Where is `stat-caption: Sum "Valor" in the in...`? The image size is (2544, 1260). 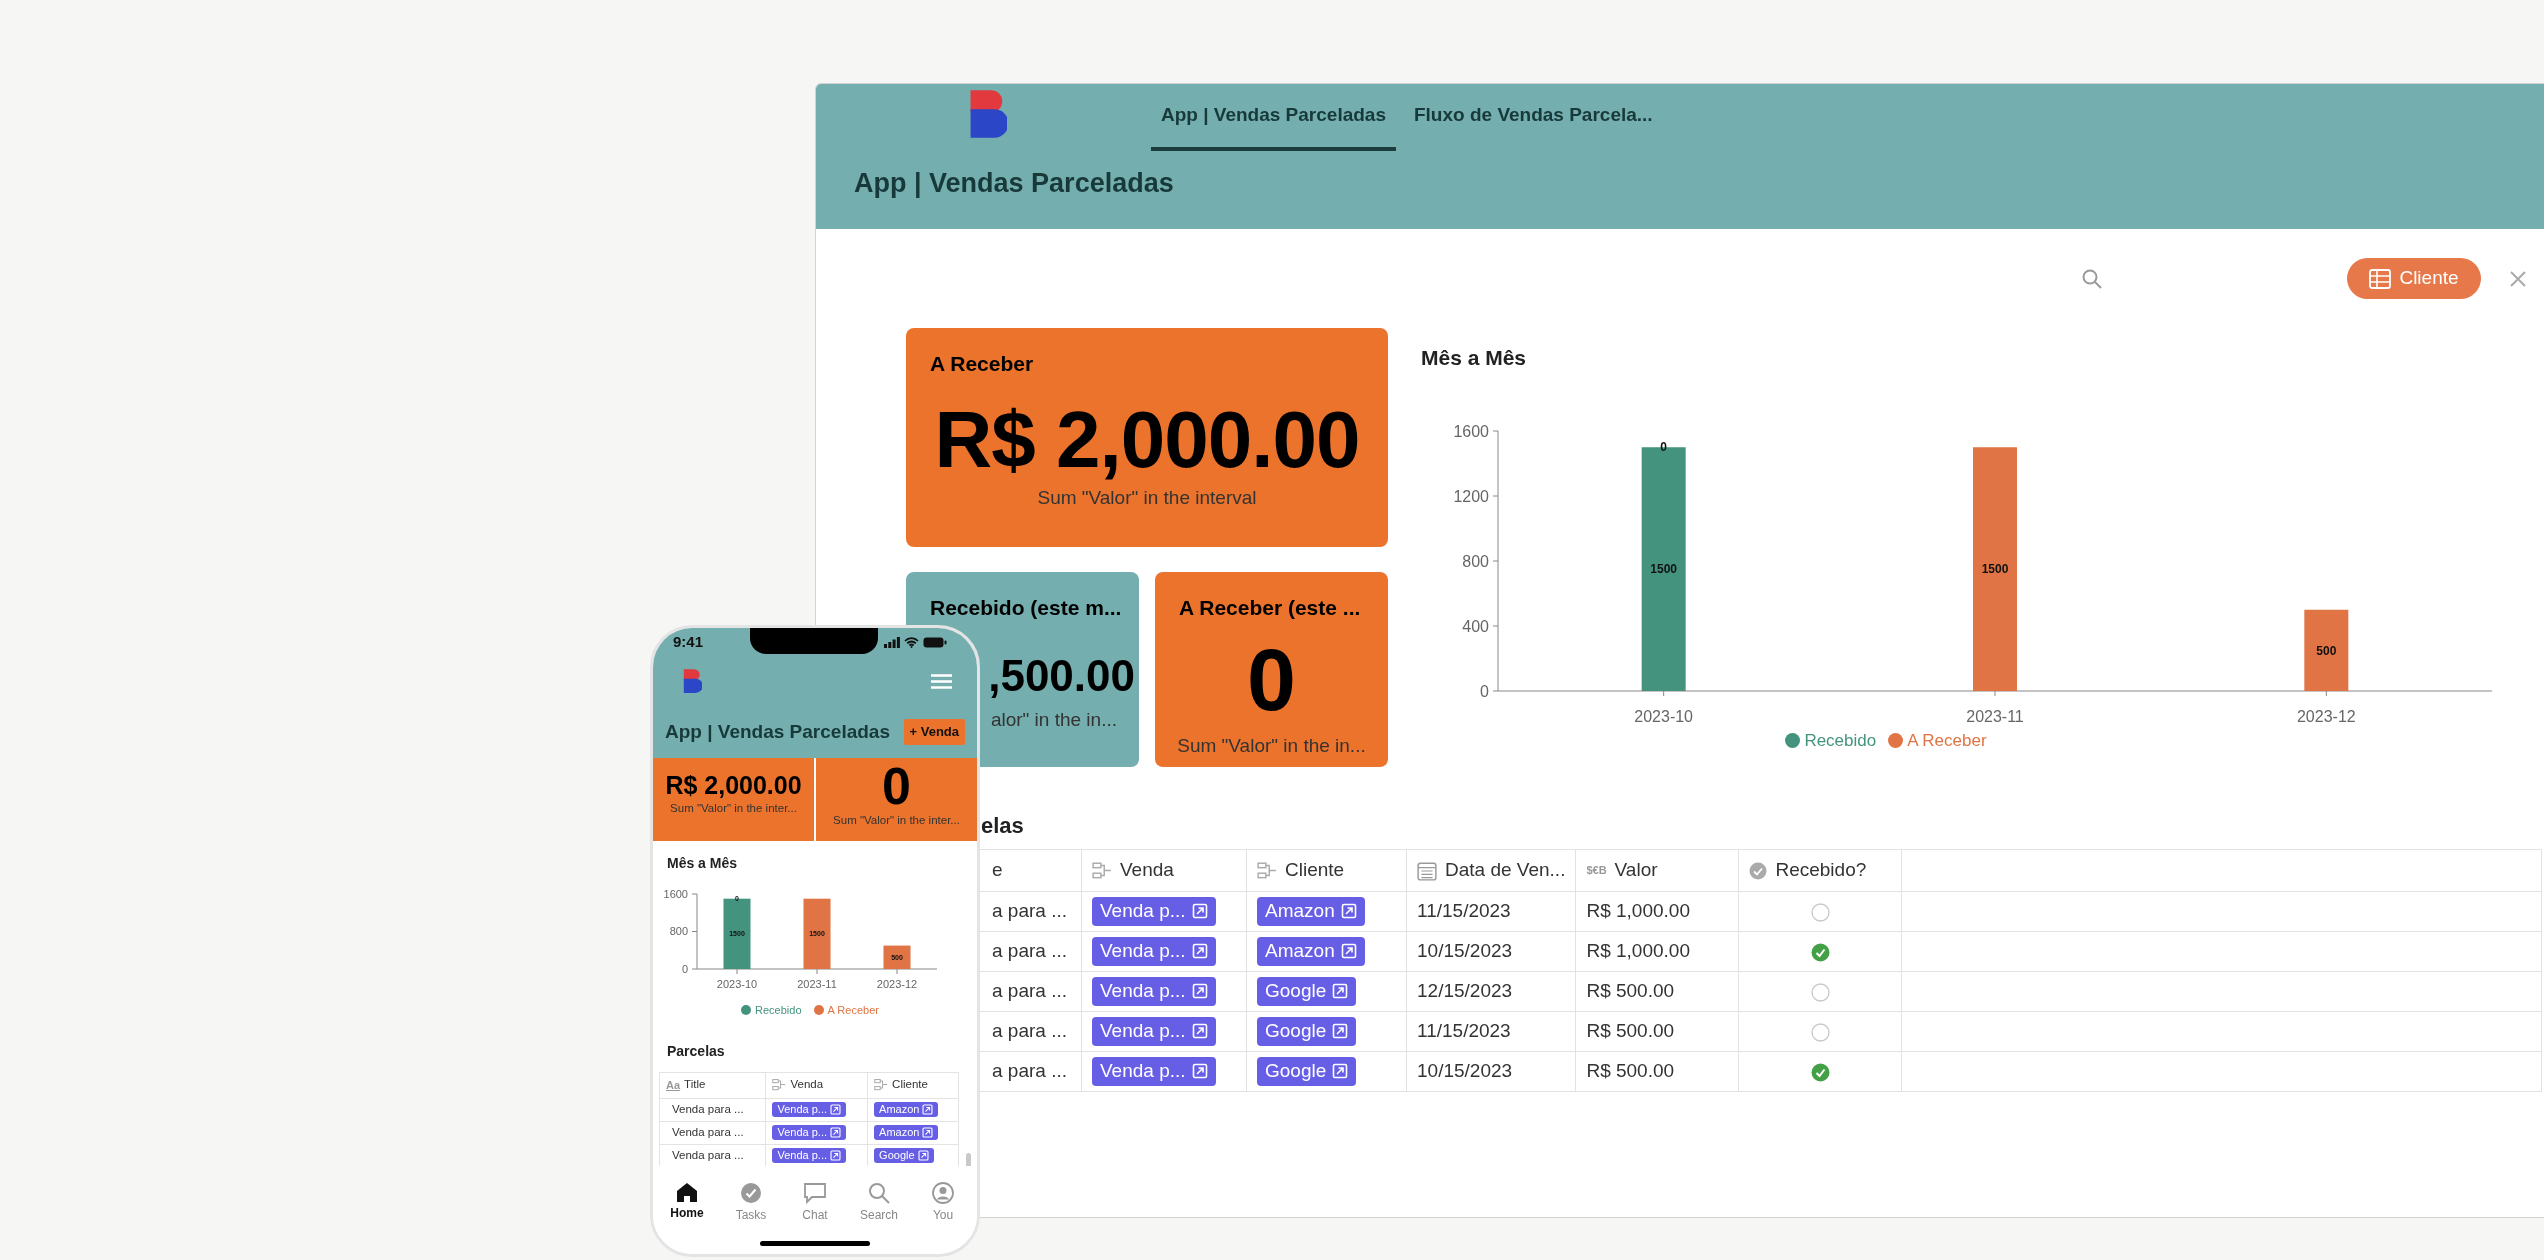
stat-caption: Sum "Valor" in the in... is located at coordinates (1271, 745).